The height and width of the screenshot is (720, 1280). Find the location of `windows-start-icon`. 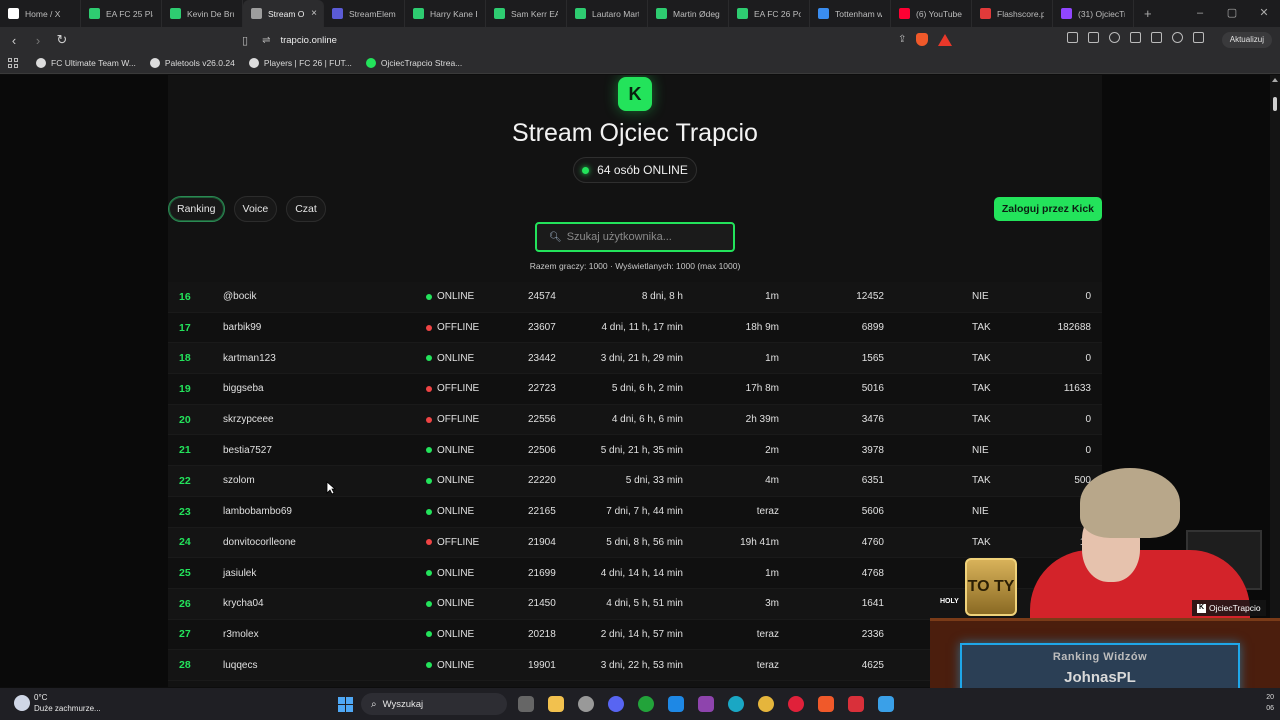

windows-start-icon is located at coordinates (345, 704).